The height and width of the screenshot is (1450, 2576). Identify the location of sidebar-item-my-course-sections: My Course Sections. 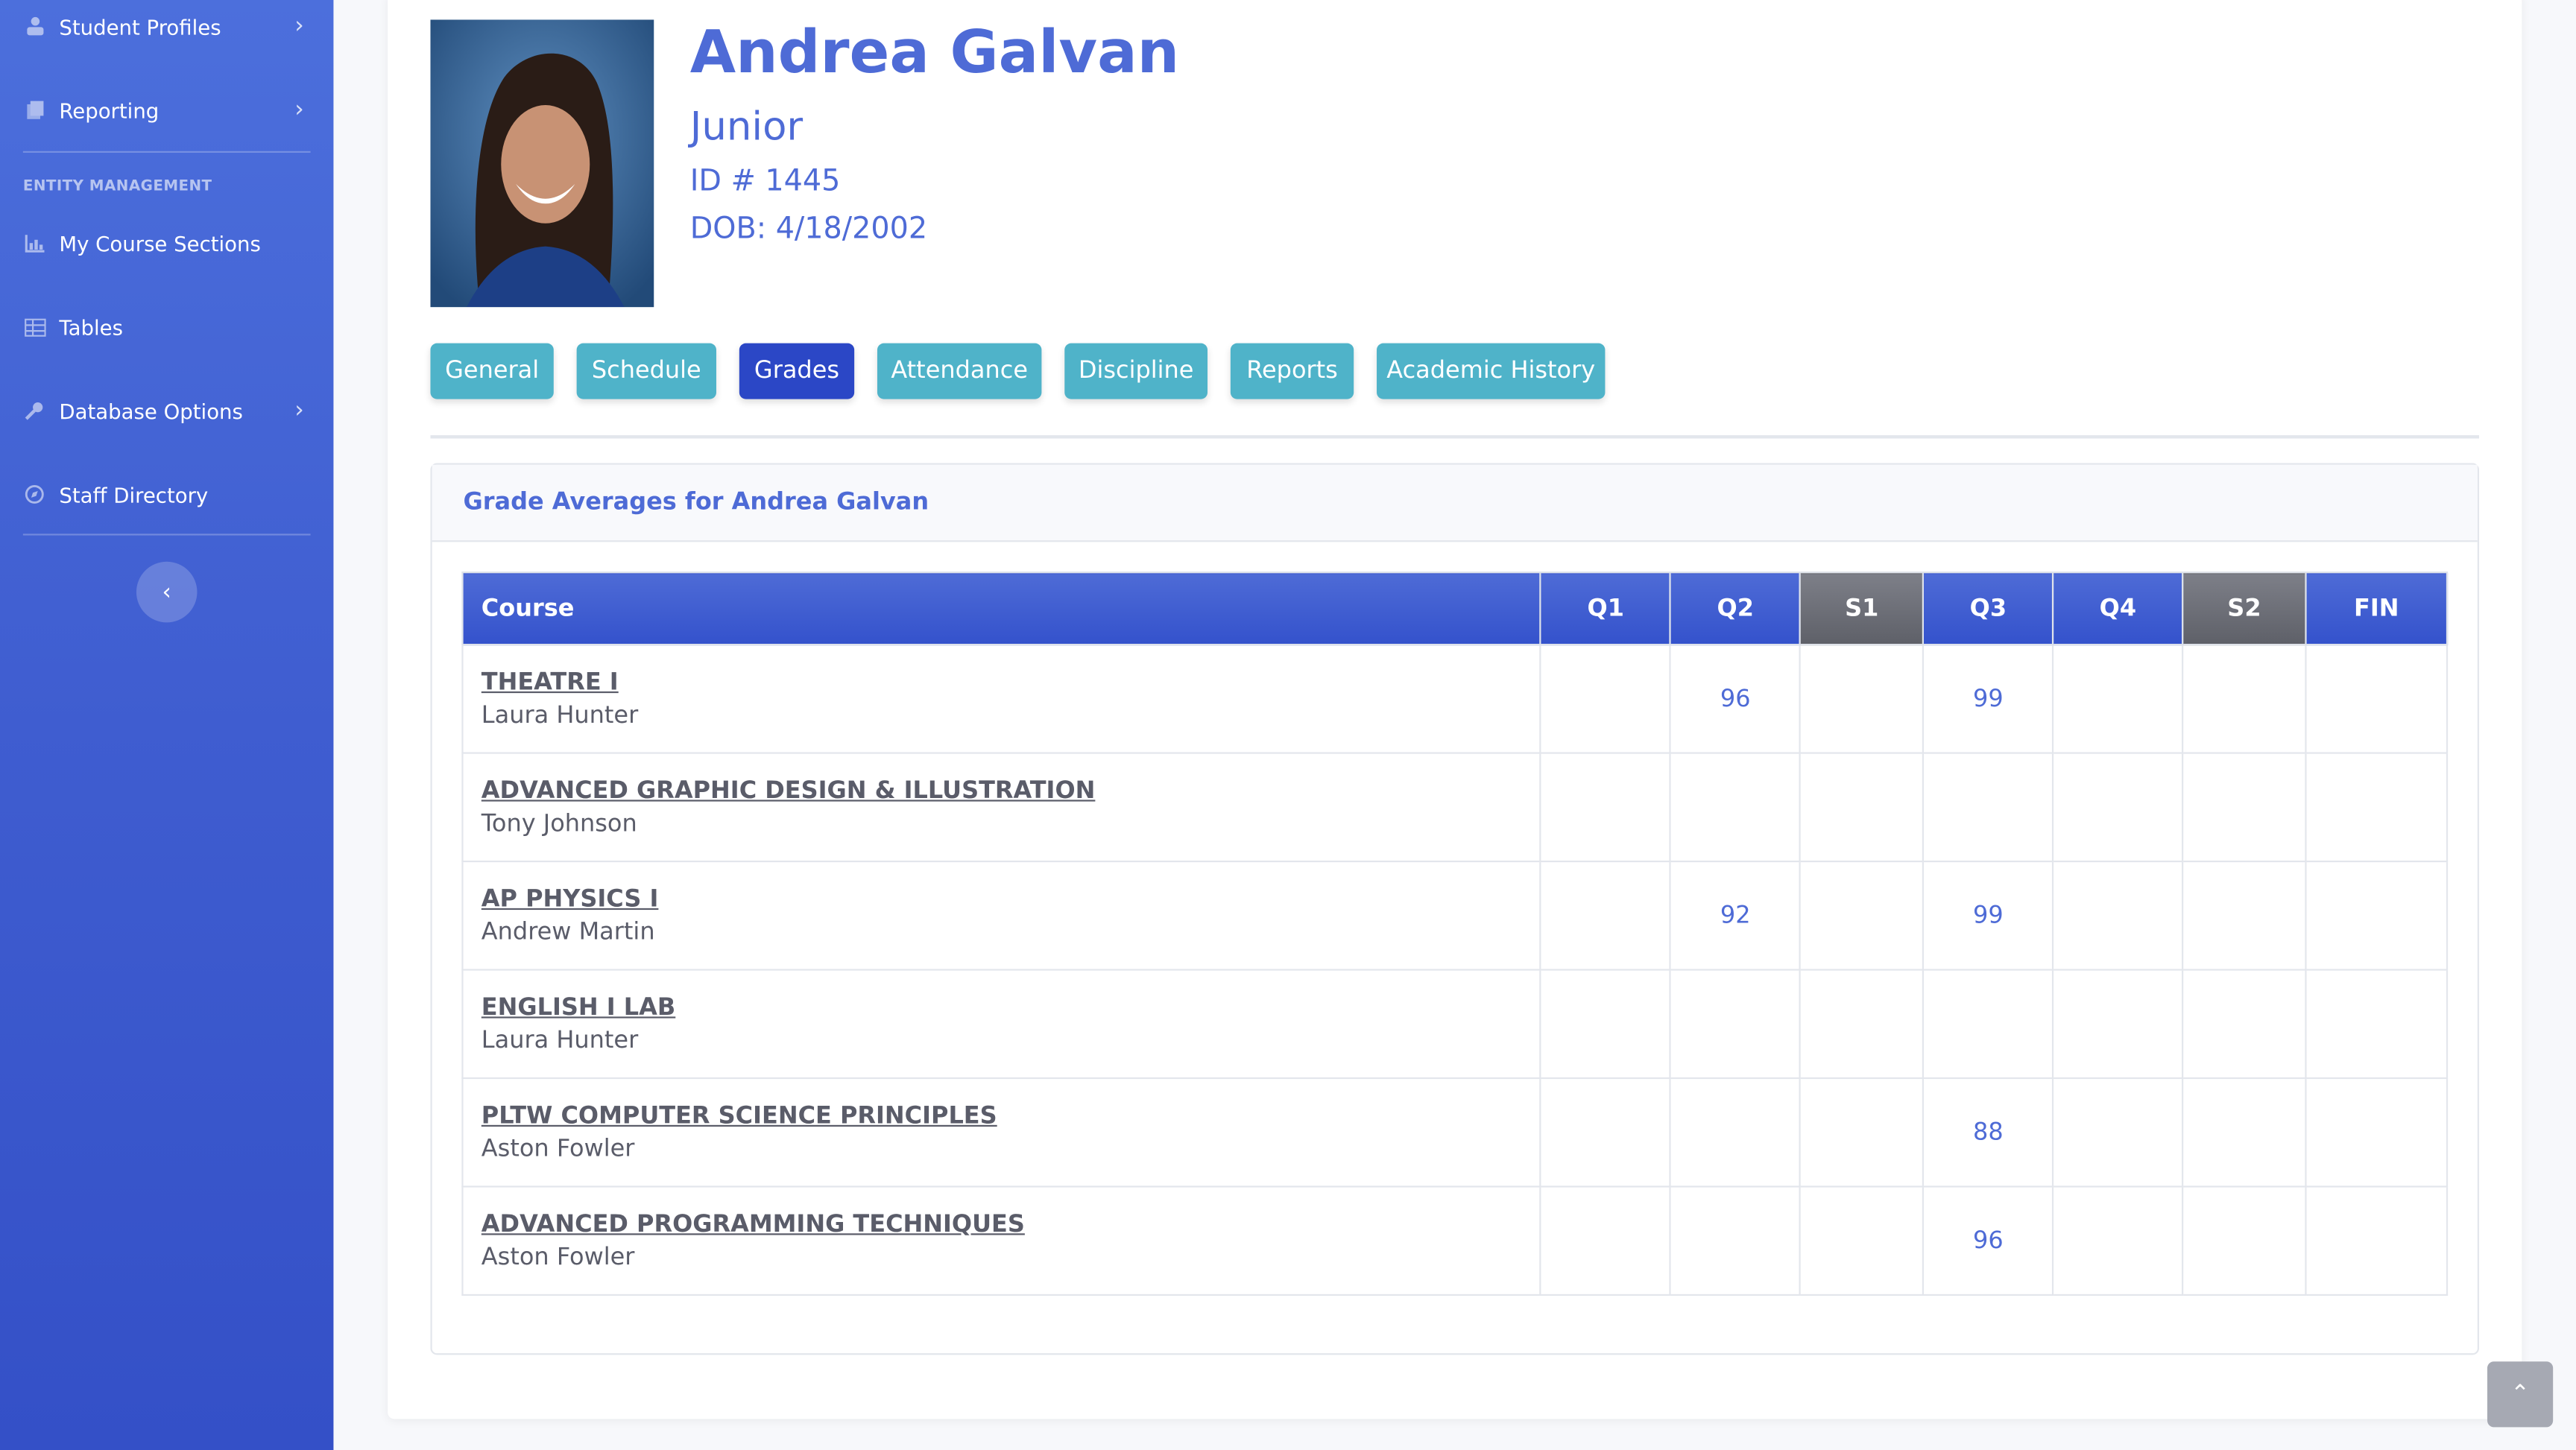
(167, 242).